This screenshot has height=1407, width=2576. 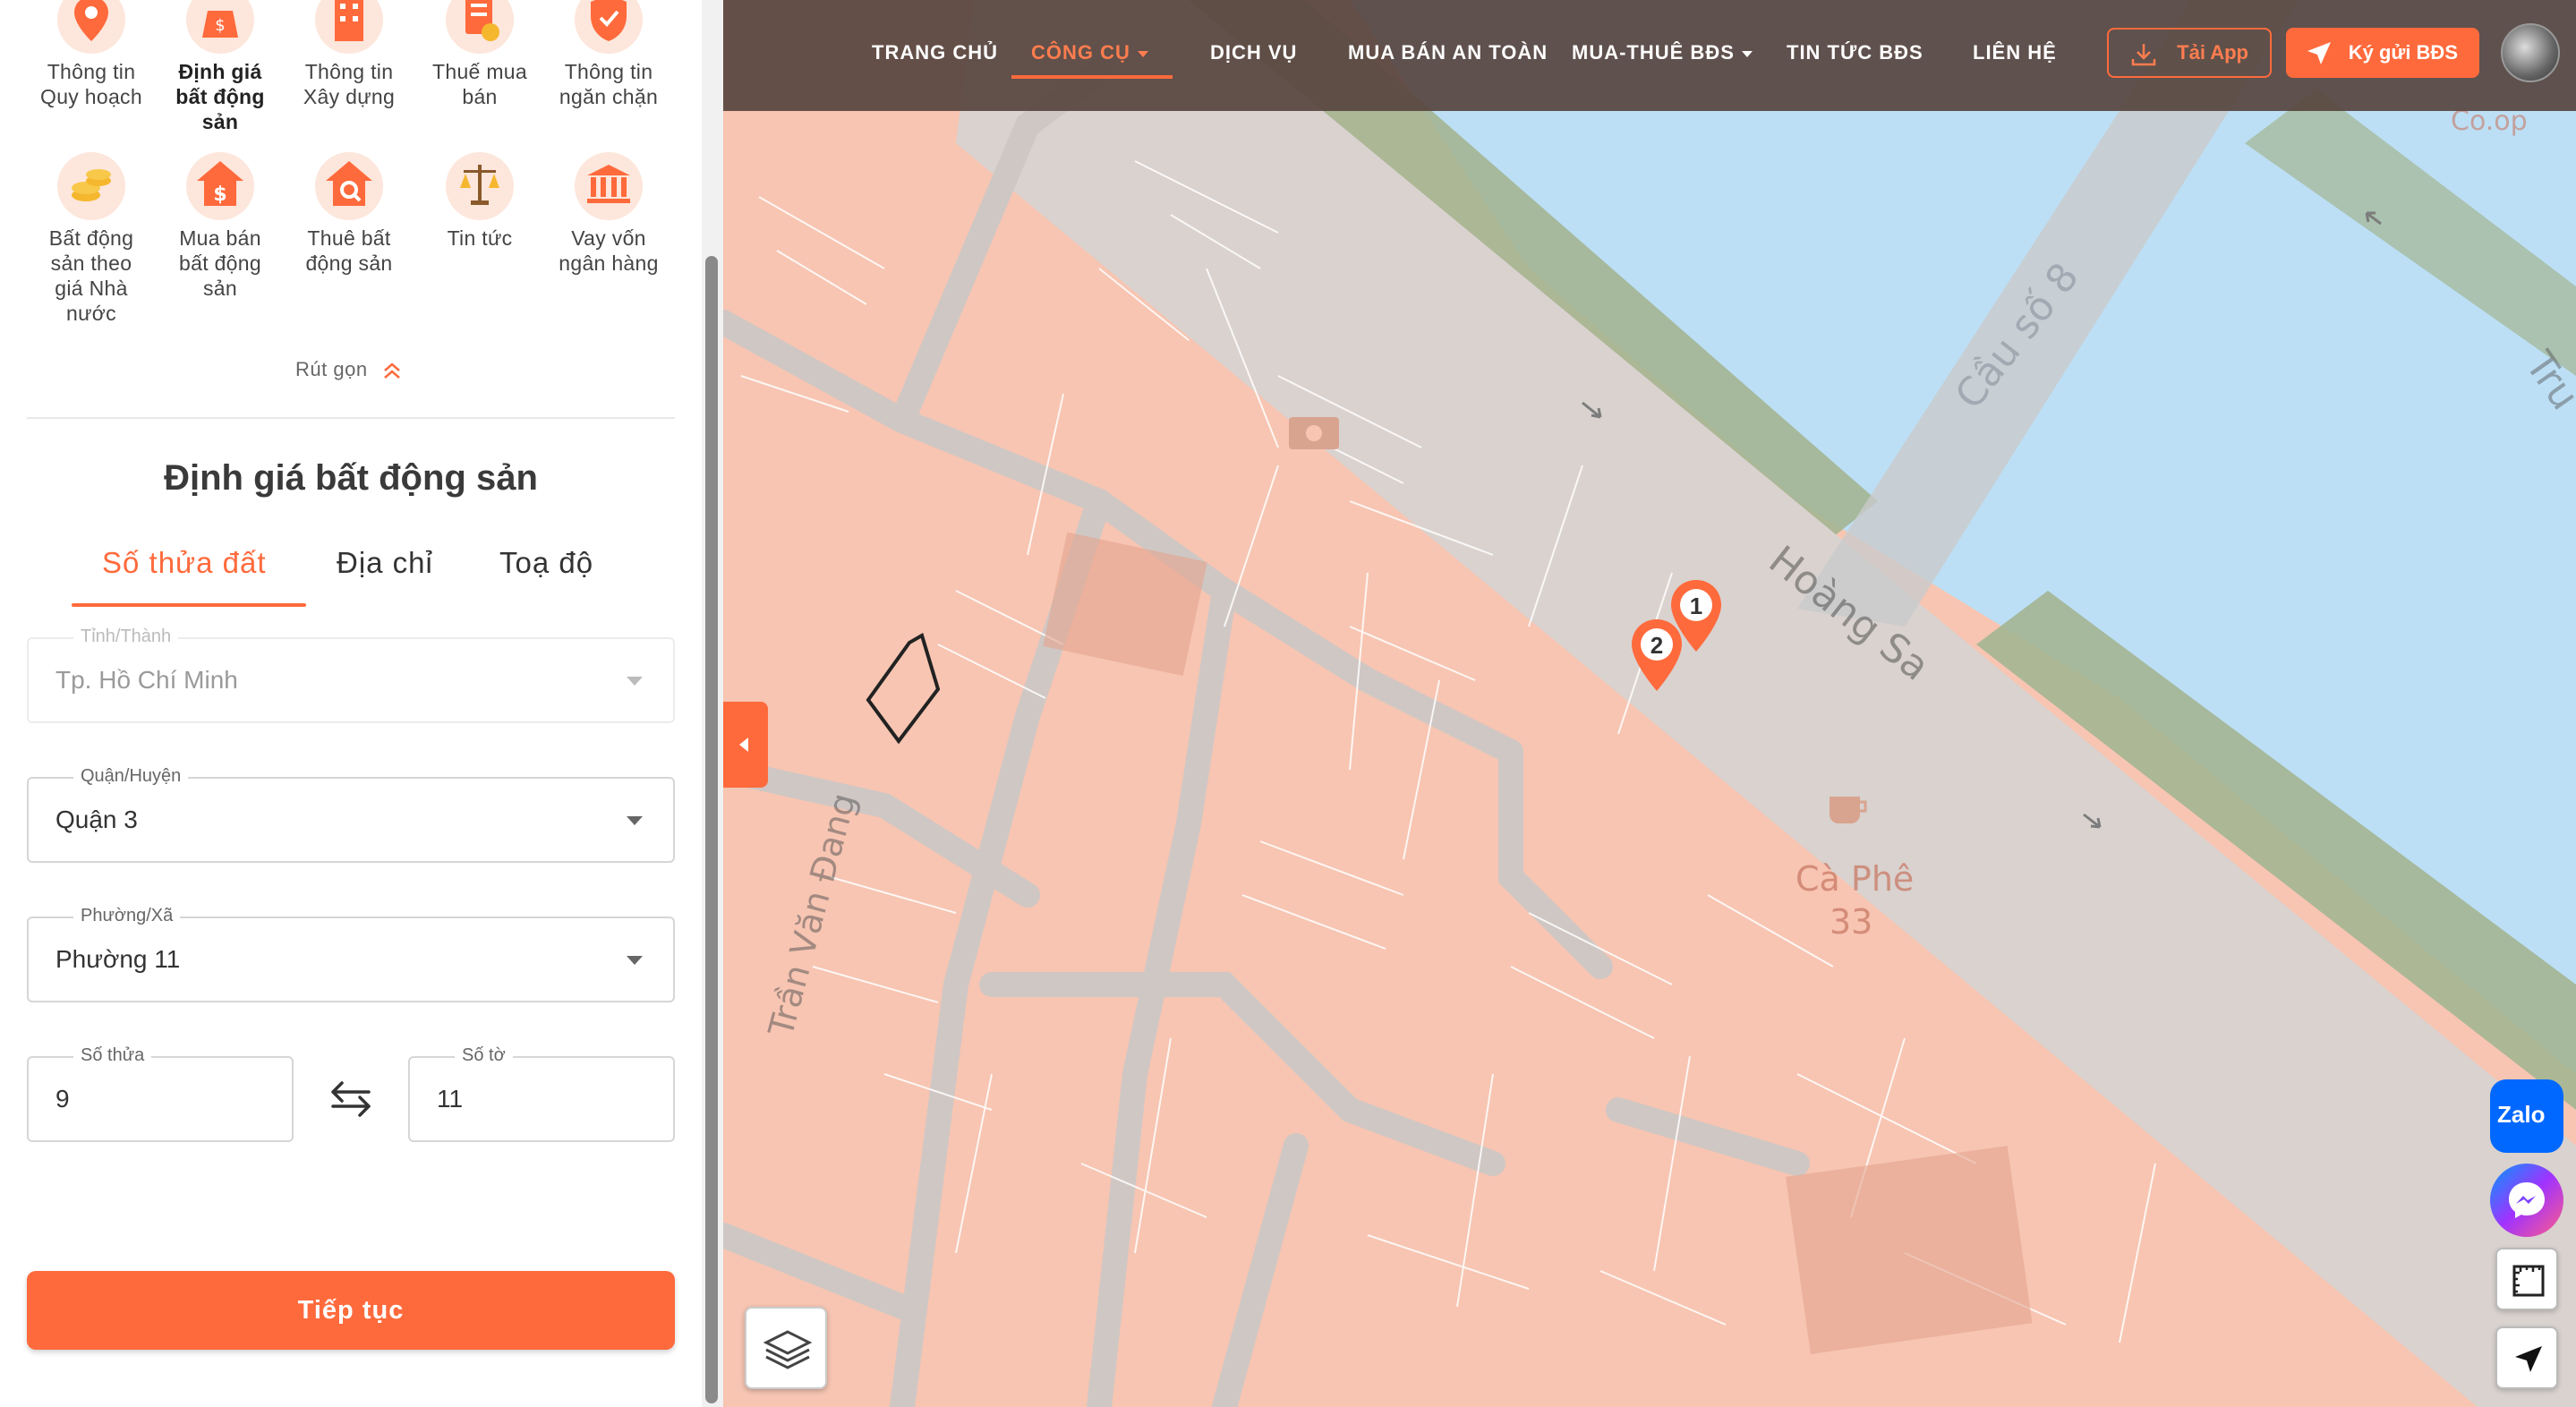 What do you see at coordinates (351, 814) in the screenshot?
I see `district-select: Quận/Huyện Quận 3` at bounding box center [351, 814].